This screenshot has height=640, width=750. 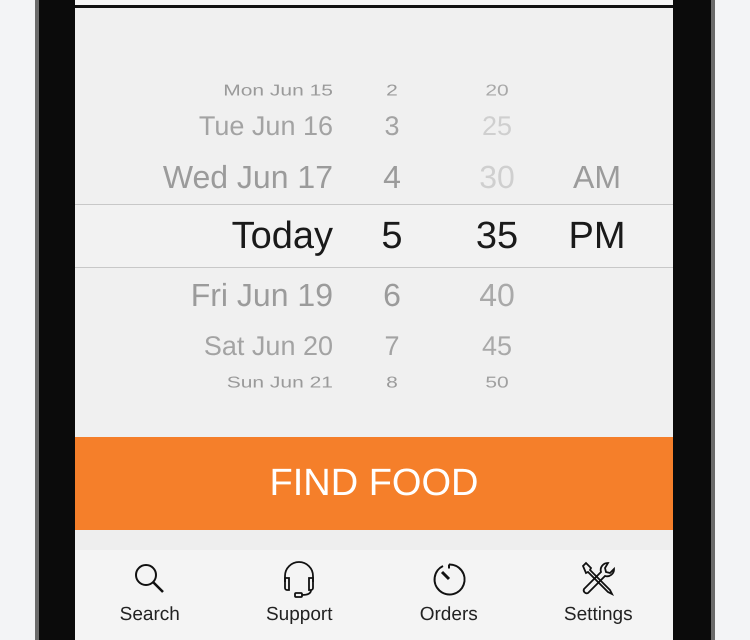 I want to click on picker-hour: 7, so click(x=392, y=346).